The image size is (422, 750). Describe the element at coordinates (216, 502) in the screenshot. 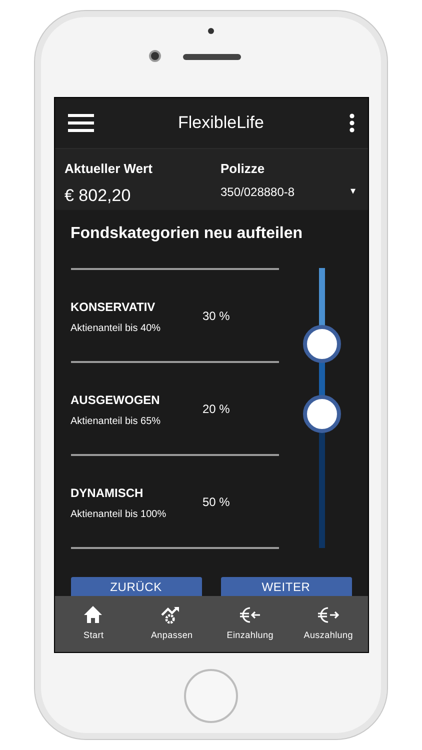

I see `percent-value: 50 %` at that location.